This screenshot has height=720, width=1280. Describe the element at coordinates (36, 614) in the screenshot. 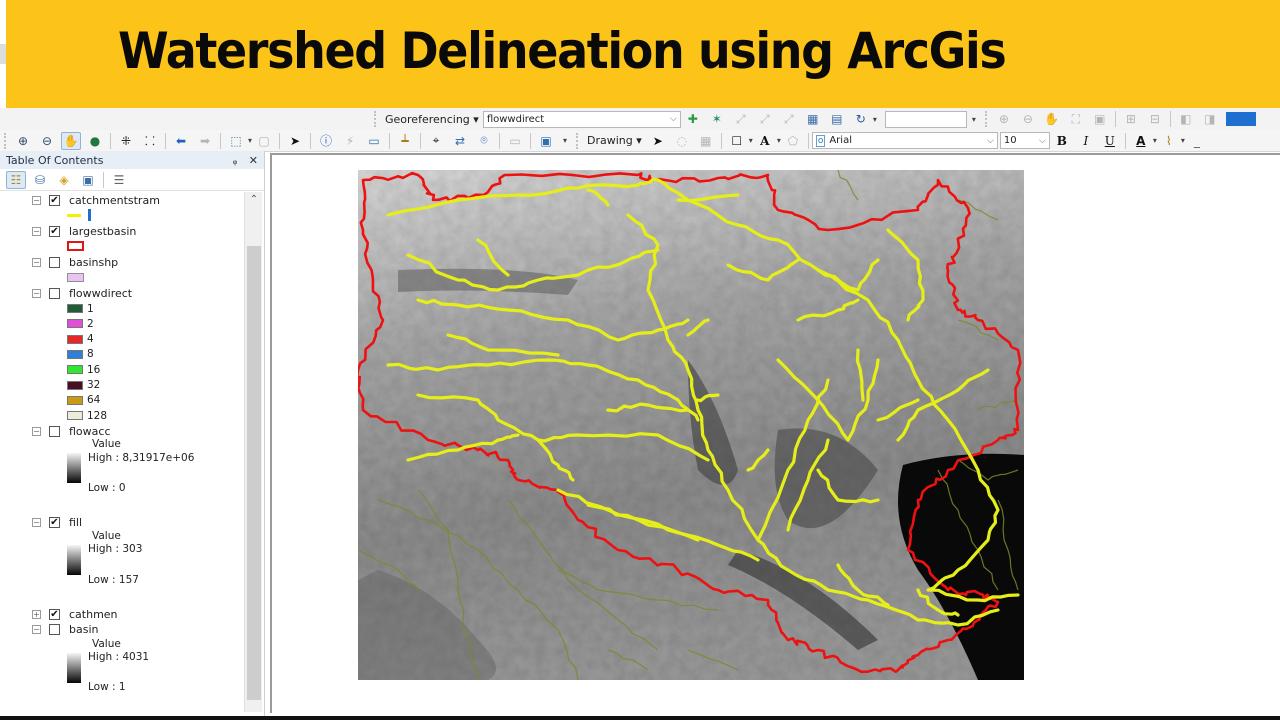

I see `expand-icon: +` at that location.